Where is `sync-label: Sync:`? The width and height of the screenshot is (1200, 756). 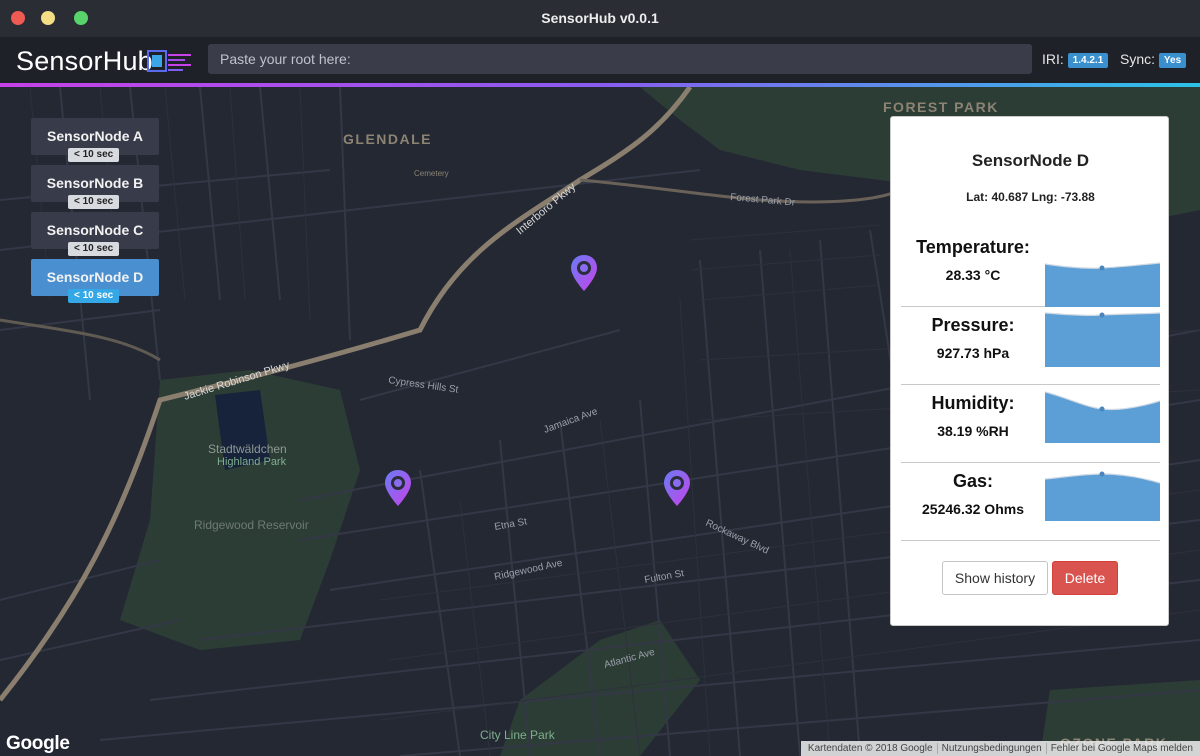 sync-label: Sync: is located at coordinates (1138, 59).